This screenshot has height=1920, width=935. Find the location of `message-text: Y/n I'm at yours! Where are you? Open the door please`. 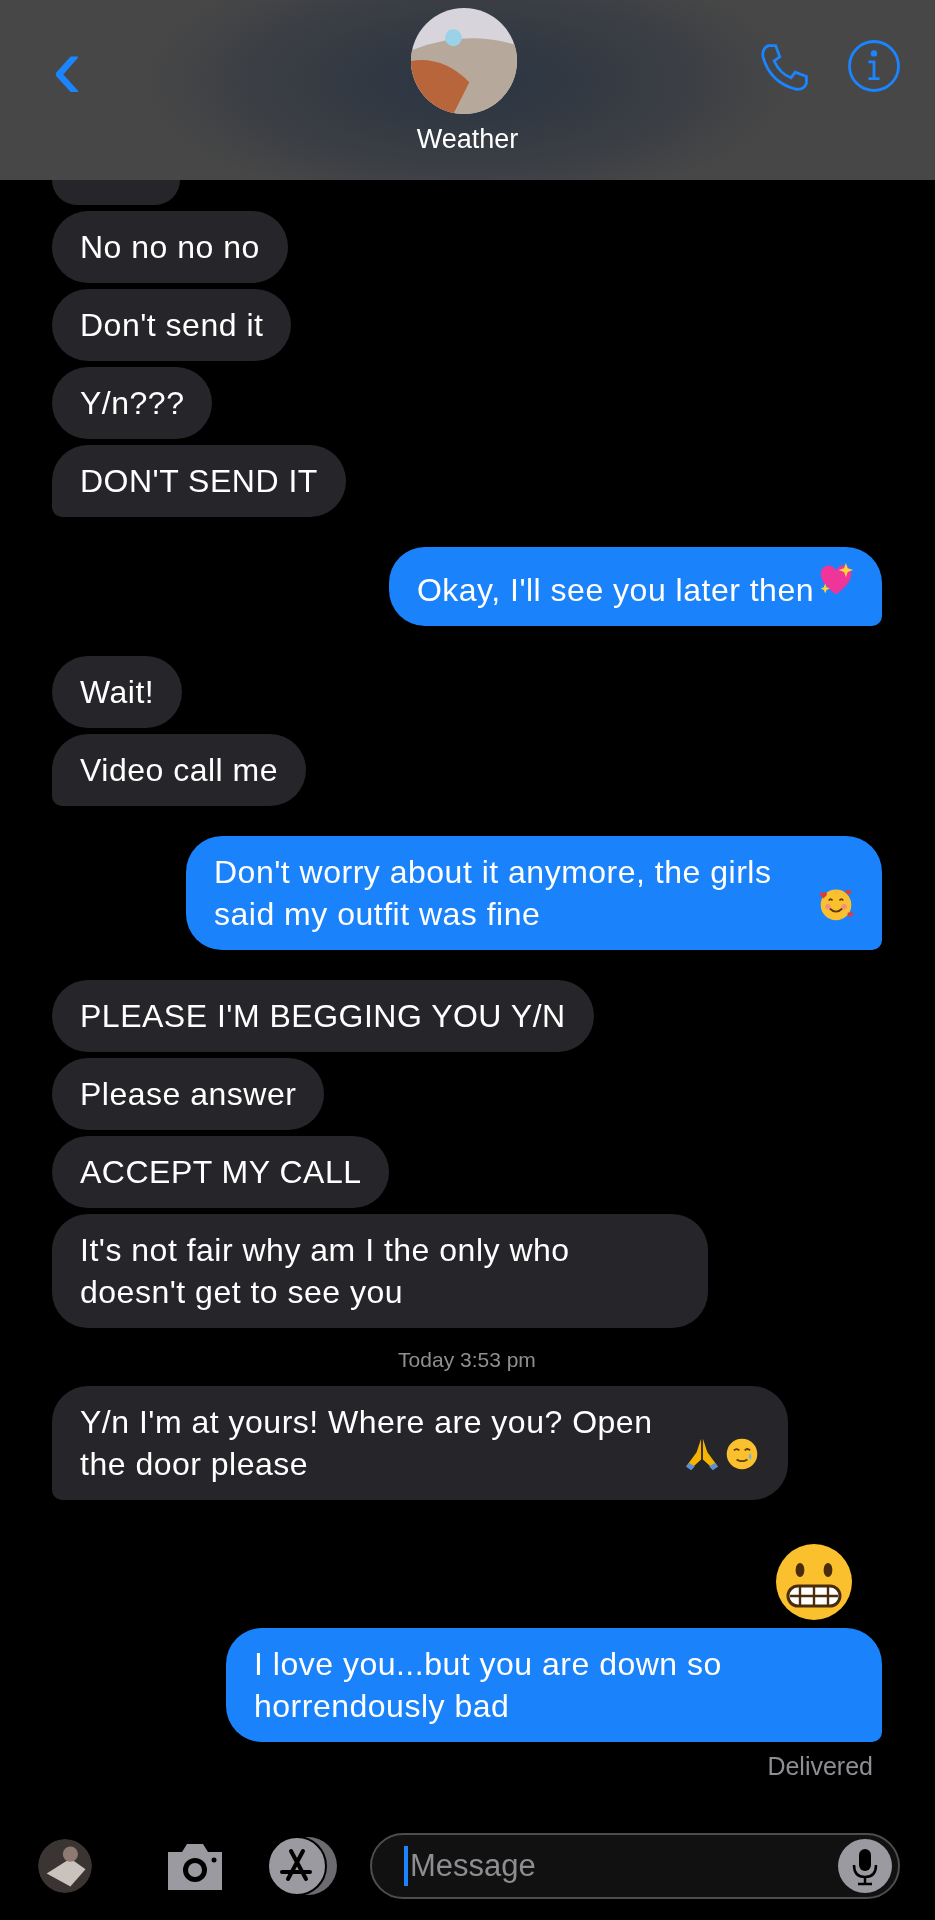

message-text: Y/n I'm at yours! Where are you? Open the door please is located at coordinates (367, 1443).